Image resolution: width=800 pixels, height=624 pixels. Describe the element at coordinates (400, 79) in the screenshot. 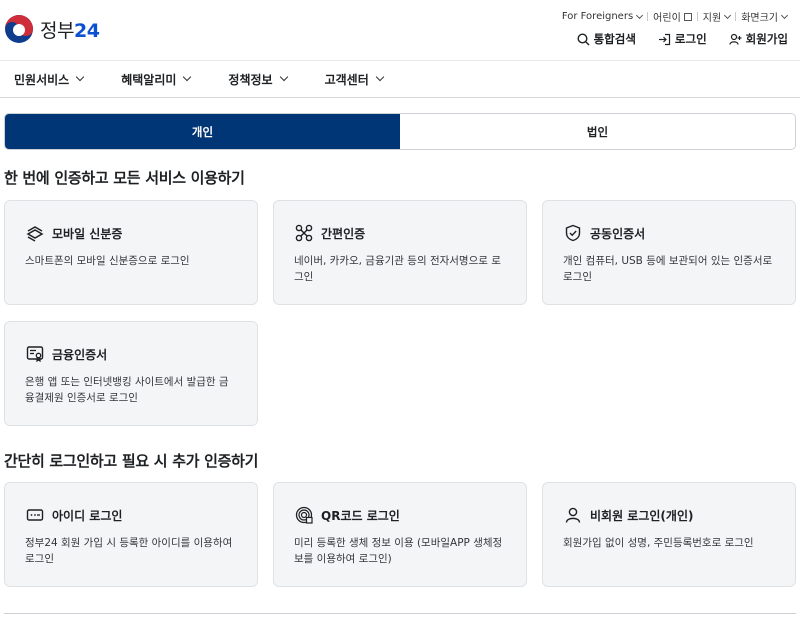

I see `main-navigation: 민원서비스 혜택알리미 정책정보 고객센터` at that location.